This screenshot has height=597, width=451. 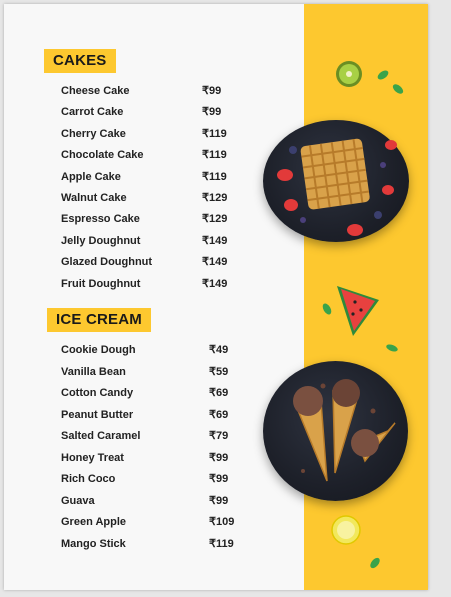 What do you see at coordinates (101, 436) in the screenshot?
I see `ice-cream-item-name: Salted Caramel` at bounding box center [101, 436].